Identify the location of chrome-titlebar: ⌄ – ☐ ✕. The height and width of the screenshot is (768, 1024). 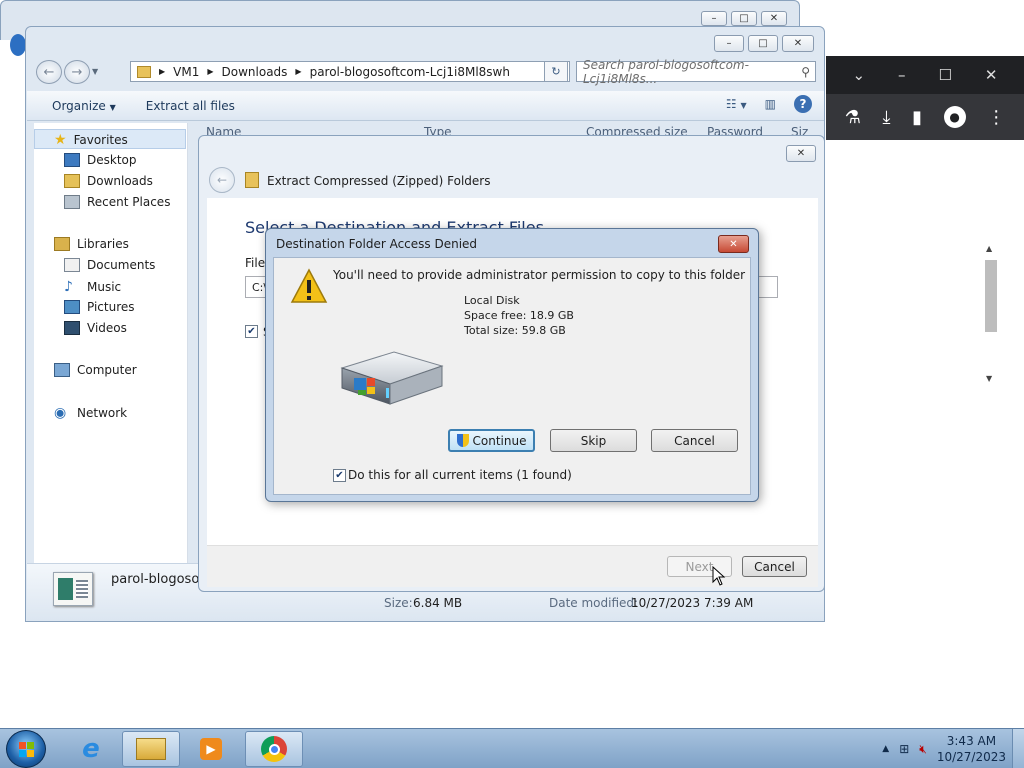
(925, 75).